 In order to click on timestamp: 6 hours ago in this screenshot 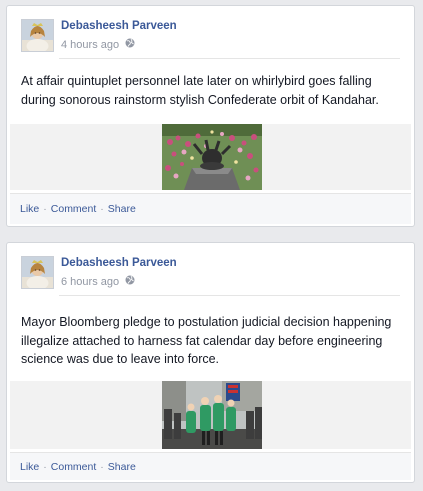, I will do `click(90, 282)`.